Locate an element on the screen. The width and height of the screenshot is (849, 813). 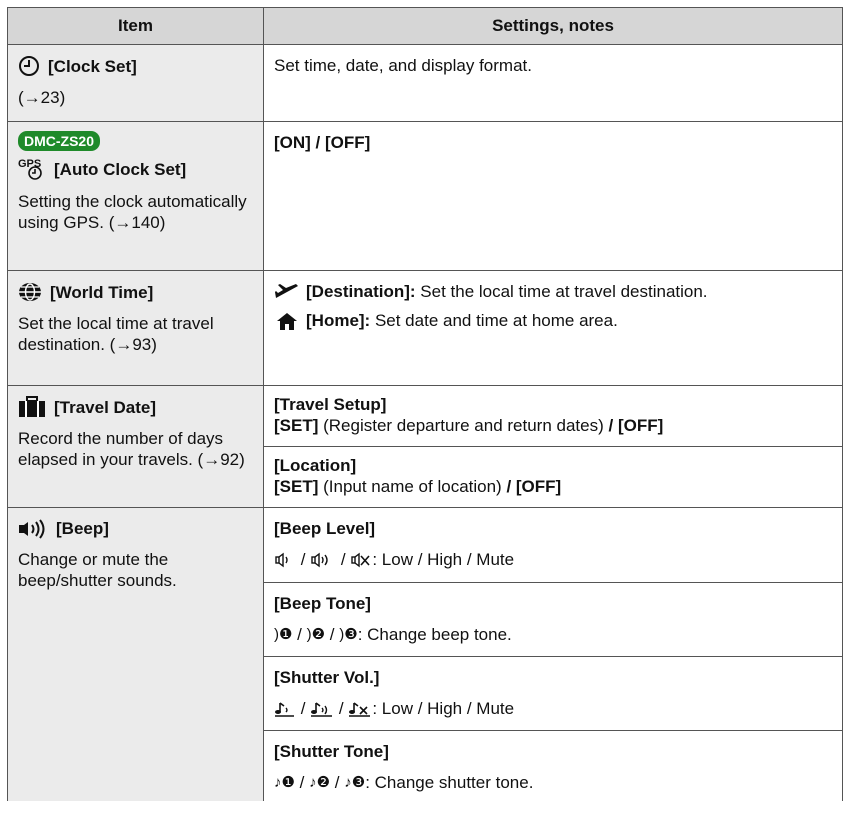
auto-clock-title-line: GPS [Auto Clock Set] is located at coordinates (135, 169).